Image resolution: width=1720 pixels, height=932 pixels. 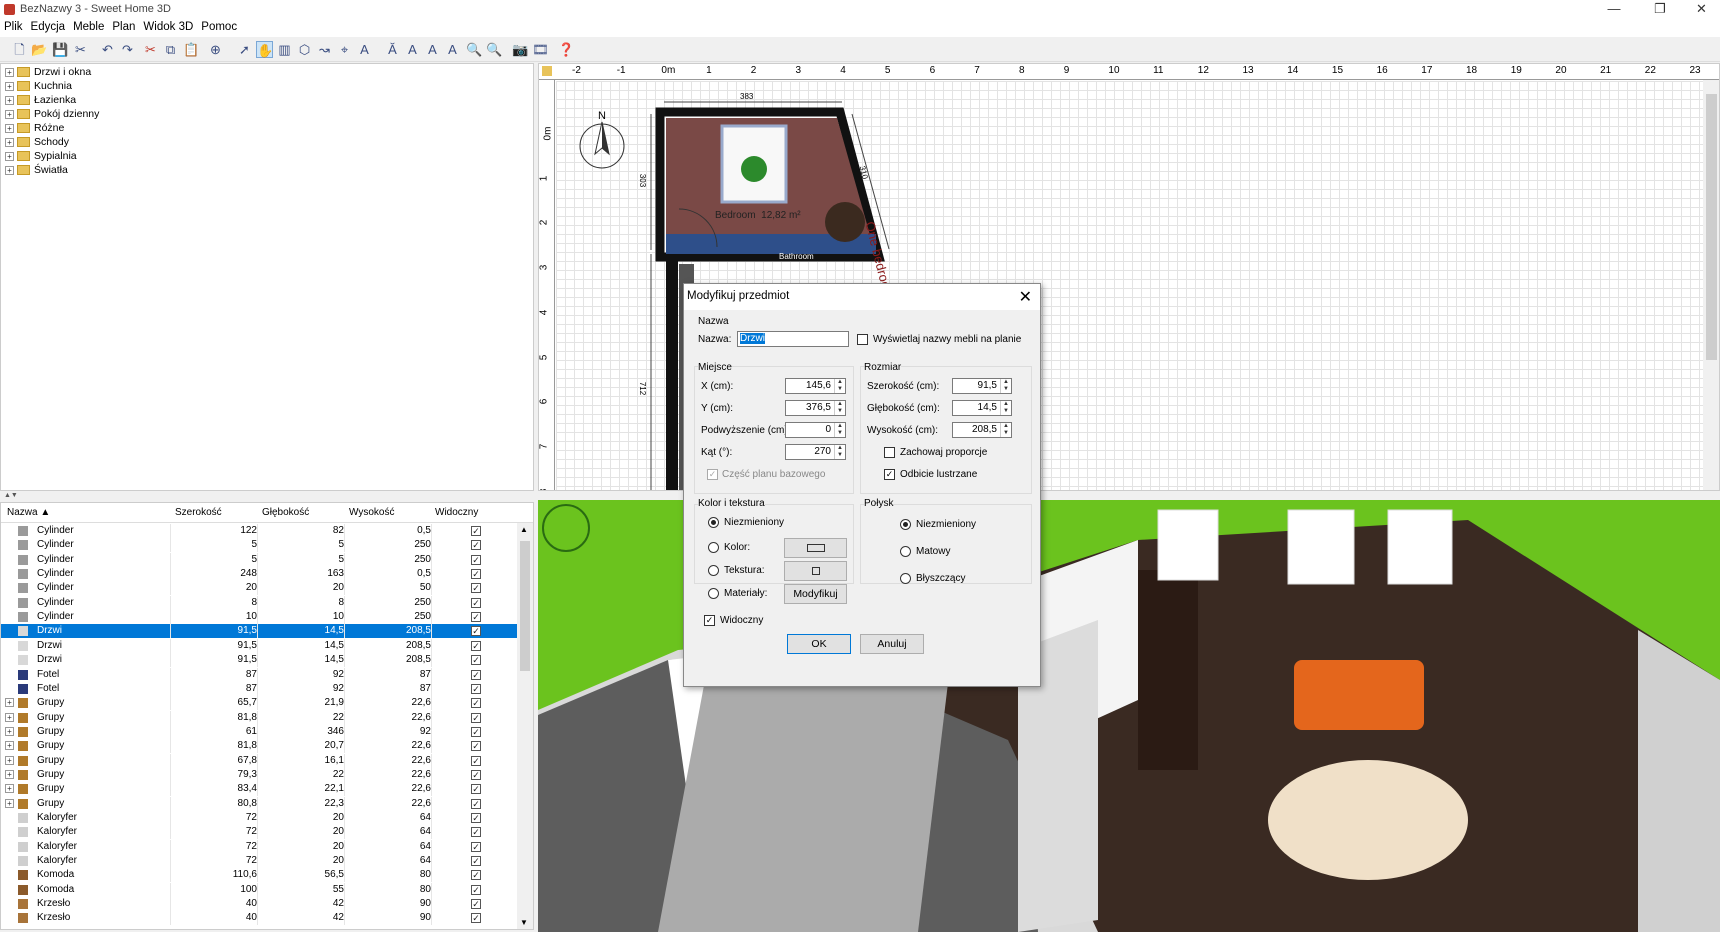 I want to click on text-bold-icon: A, so click(x=412, y=49).